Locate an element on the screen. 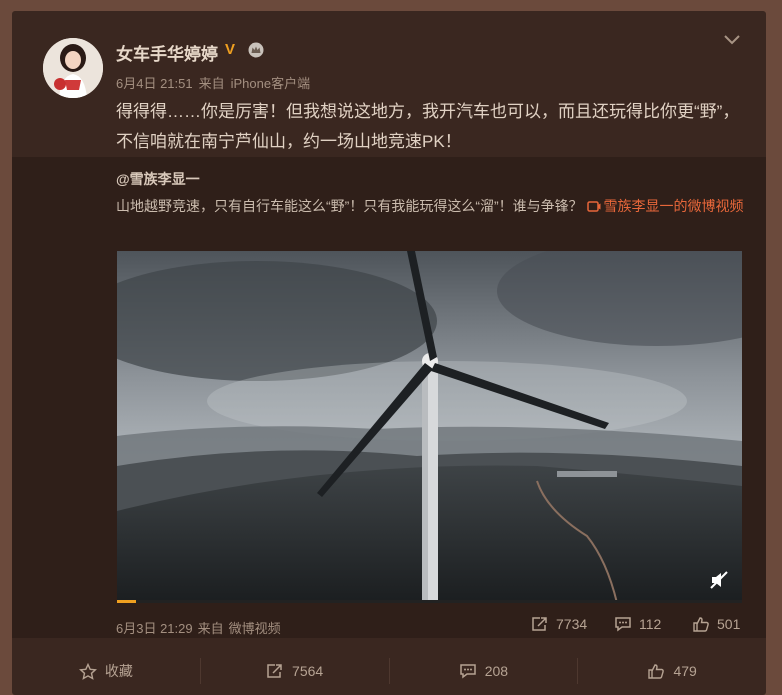 The image size is (782, 695). star-icon is located at coordinates (87, 671).